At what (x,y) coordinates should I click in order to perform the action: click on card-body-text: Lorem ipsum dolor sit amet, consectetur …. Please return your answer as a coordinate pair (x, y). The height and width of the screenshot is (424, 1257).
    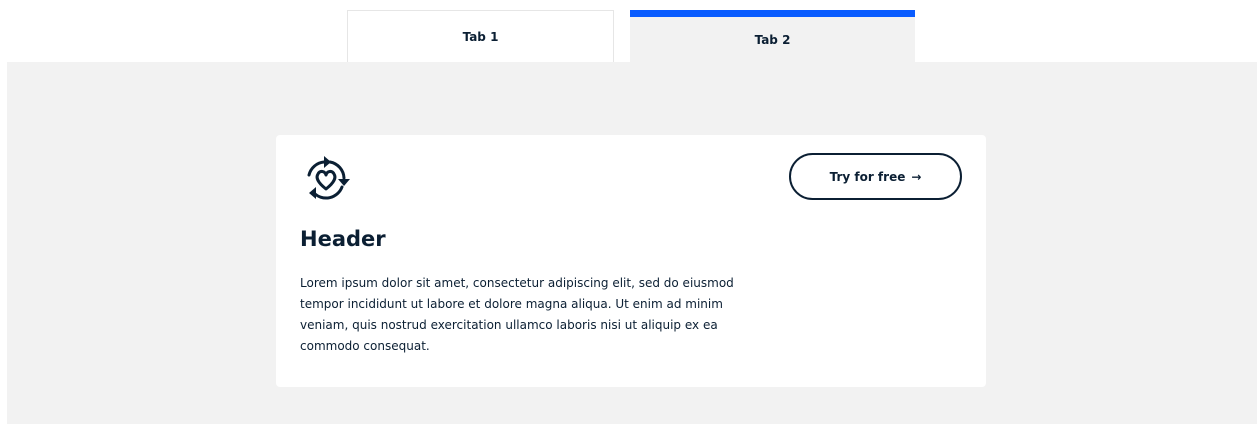
    Looking at the image, I should click on (517, 314).